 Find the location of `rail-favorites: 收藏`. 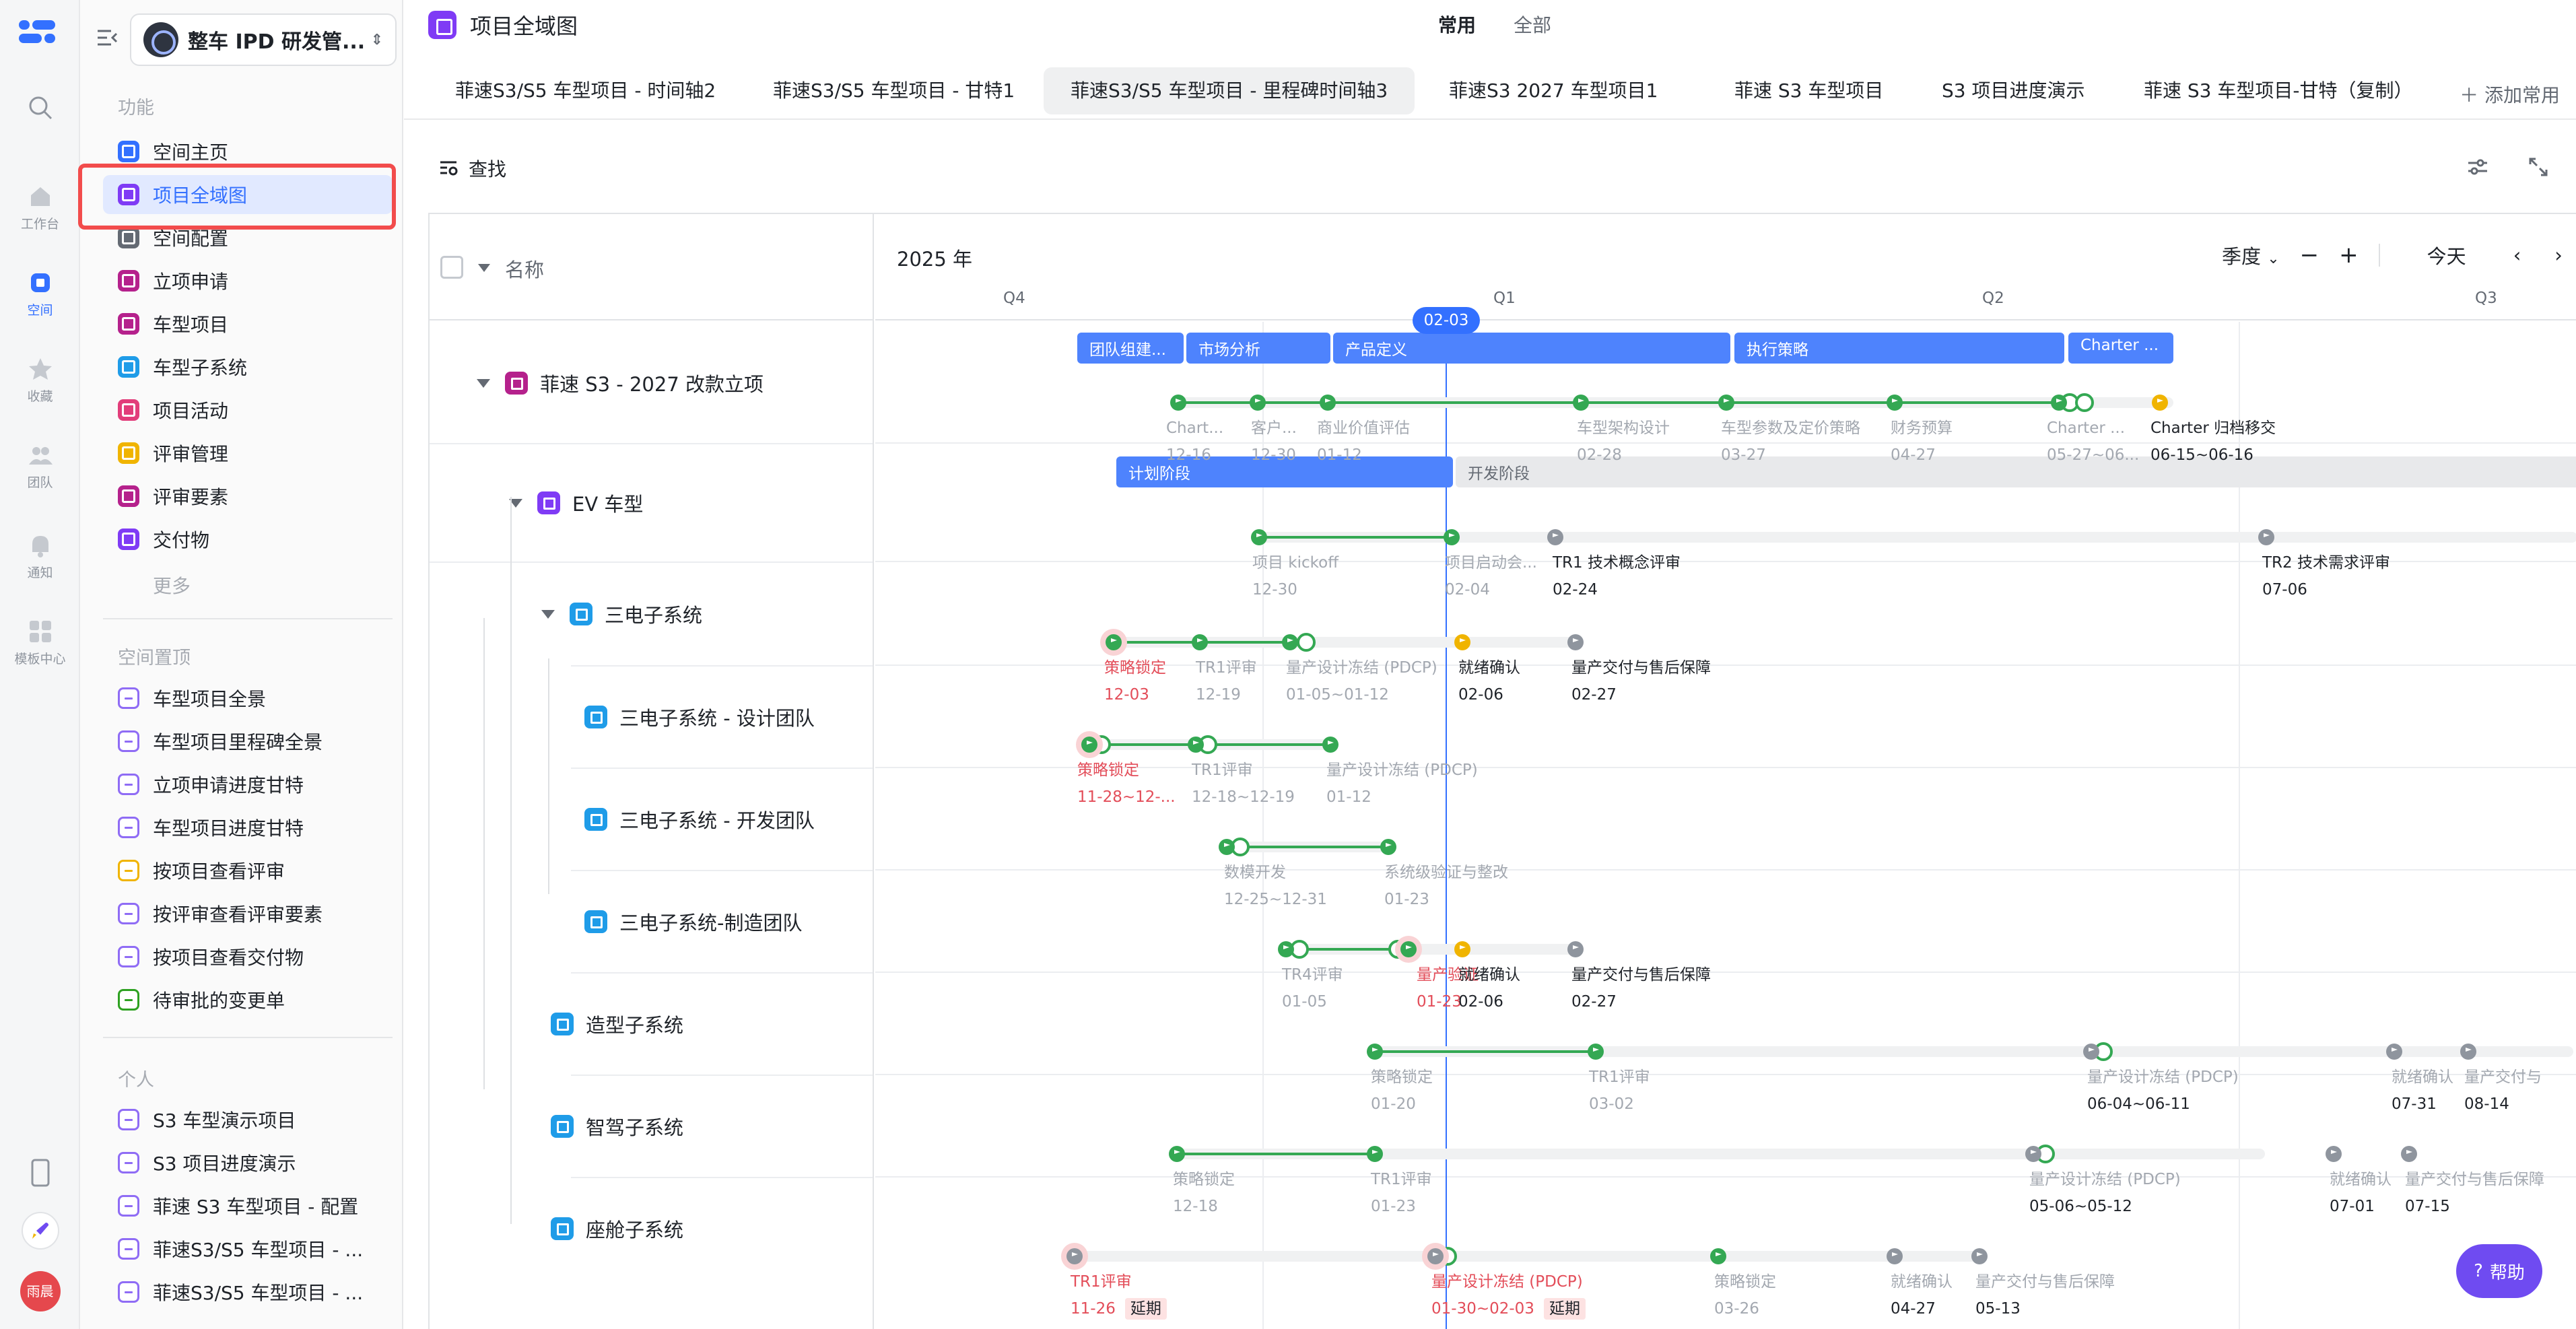

rail-favorites: 收藏 is located at coordinates (40, 380).